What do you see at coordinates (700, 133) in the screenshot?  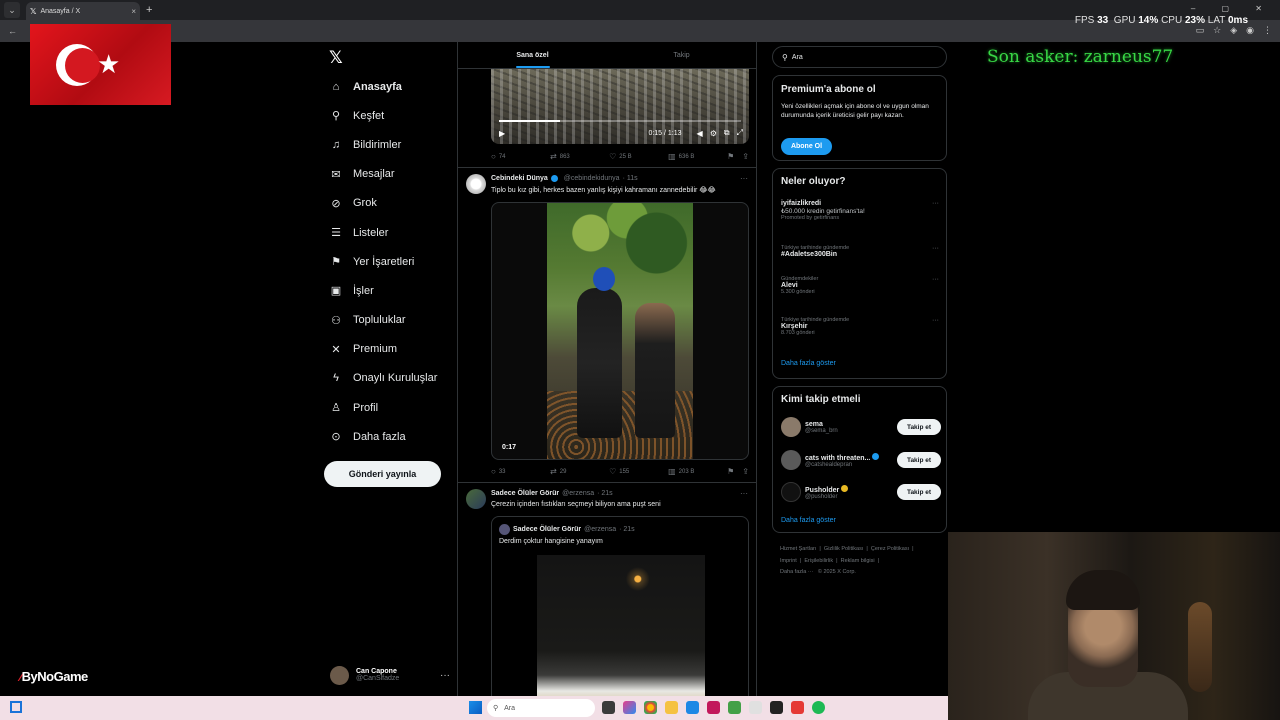 I see `volume-icon: ◀` at bounding box center [700, 133].